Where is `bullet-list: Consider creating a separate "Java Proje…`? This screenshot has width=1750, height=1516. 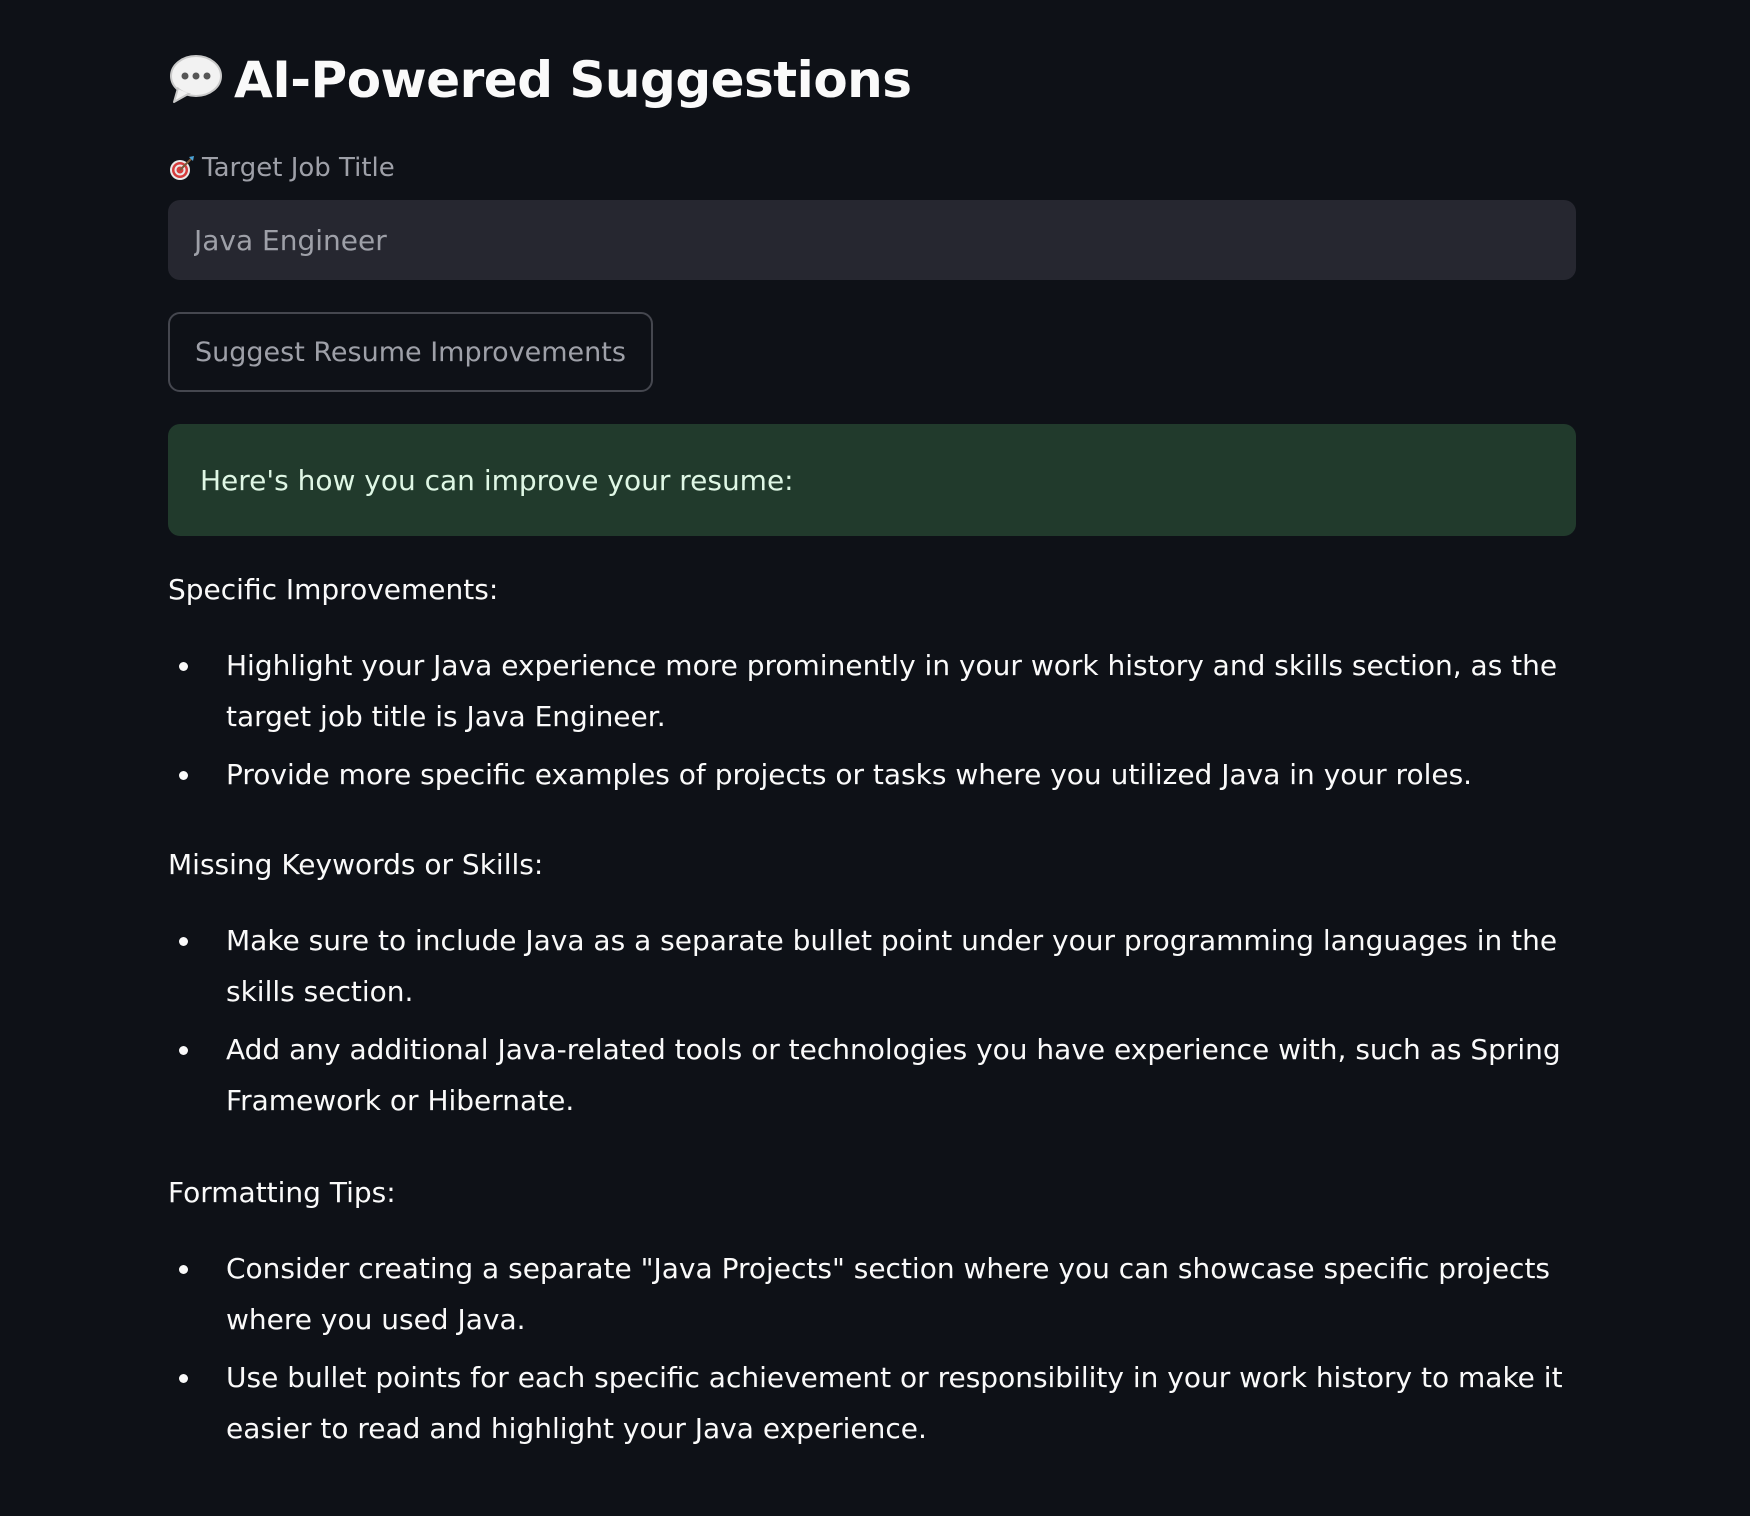 bullet-list: Consider creating a separate "Java Proje… is located at coordinates (872, 1348).